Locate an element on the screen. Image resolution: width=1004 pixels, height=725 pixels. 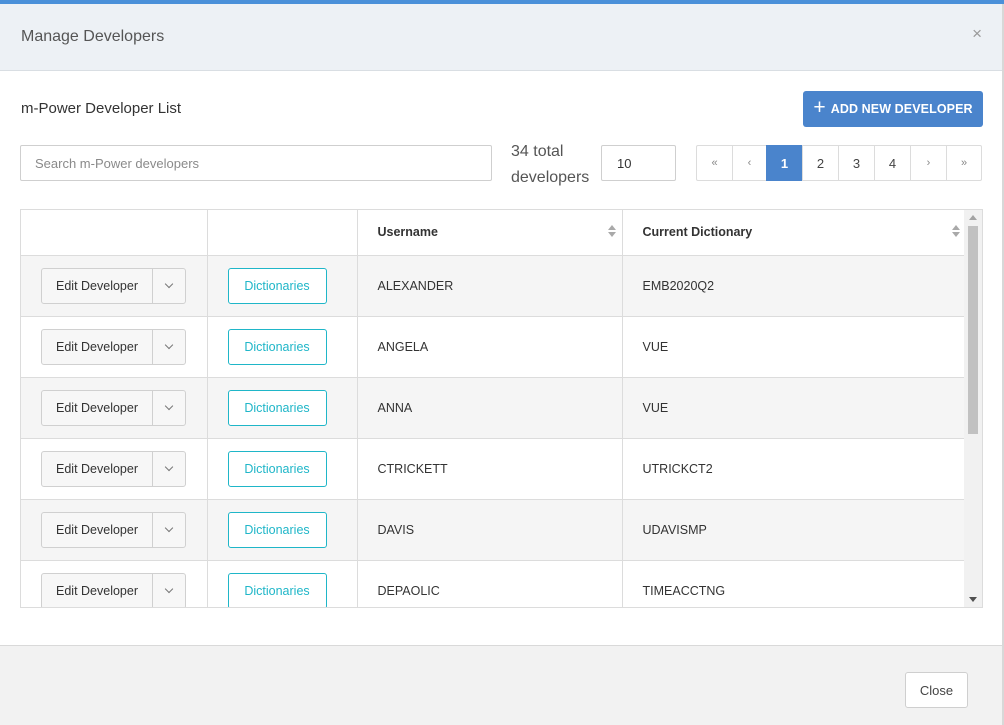
close-button: Close is located at coordinates (936, 690).